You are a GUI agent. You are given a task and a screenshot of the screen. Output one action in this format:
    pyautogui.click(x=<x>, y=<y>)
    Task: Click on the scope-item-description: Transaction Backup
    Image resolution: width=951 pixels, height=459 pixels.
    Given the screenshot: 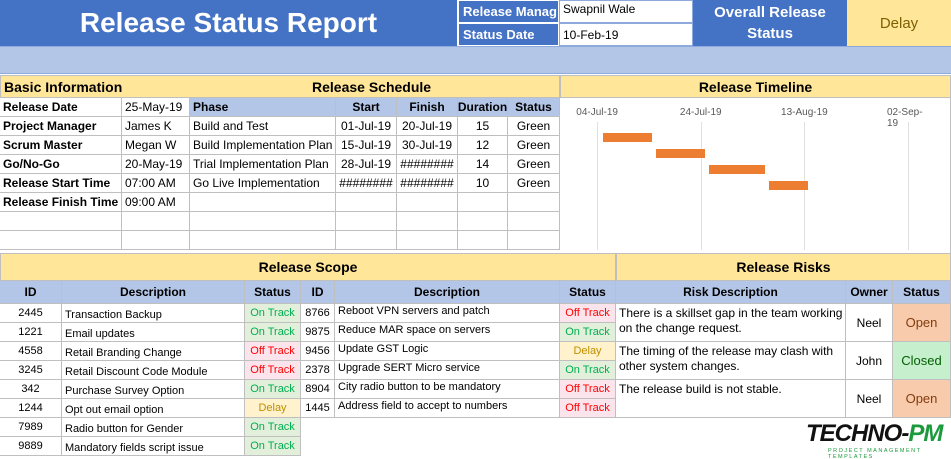 What is the action you would take?
    pyautogui.click(x=153, y=313)
    